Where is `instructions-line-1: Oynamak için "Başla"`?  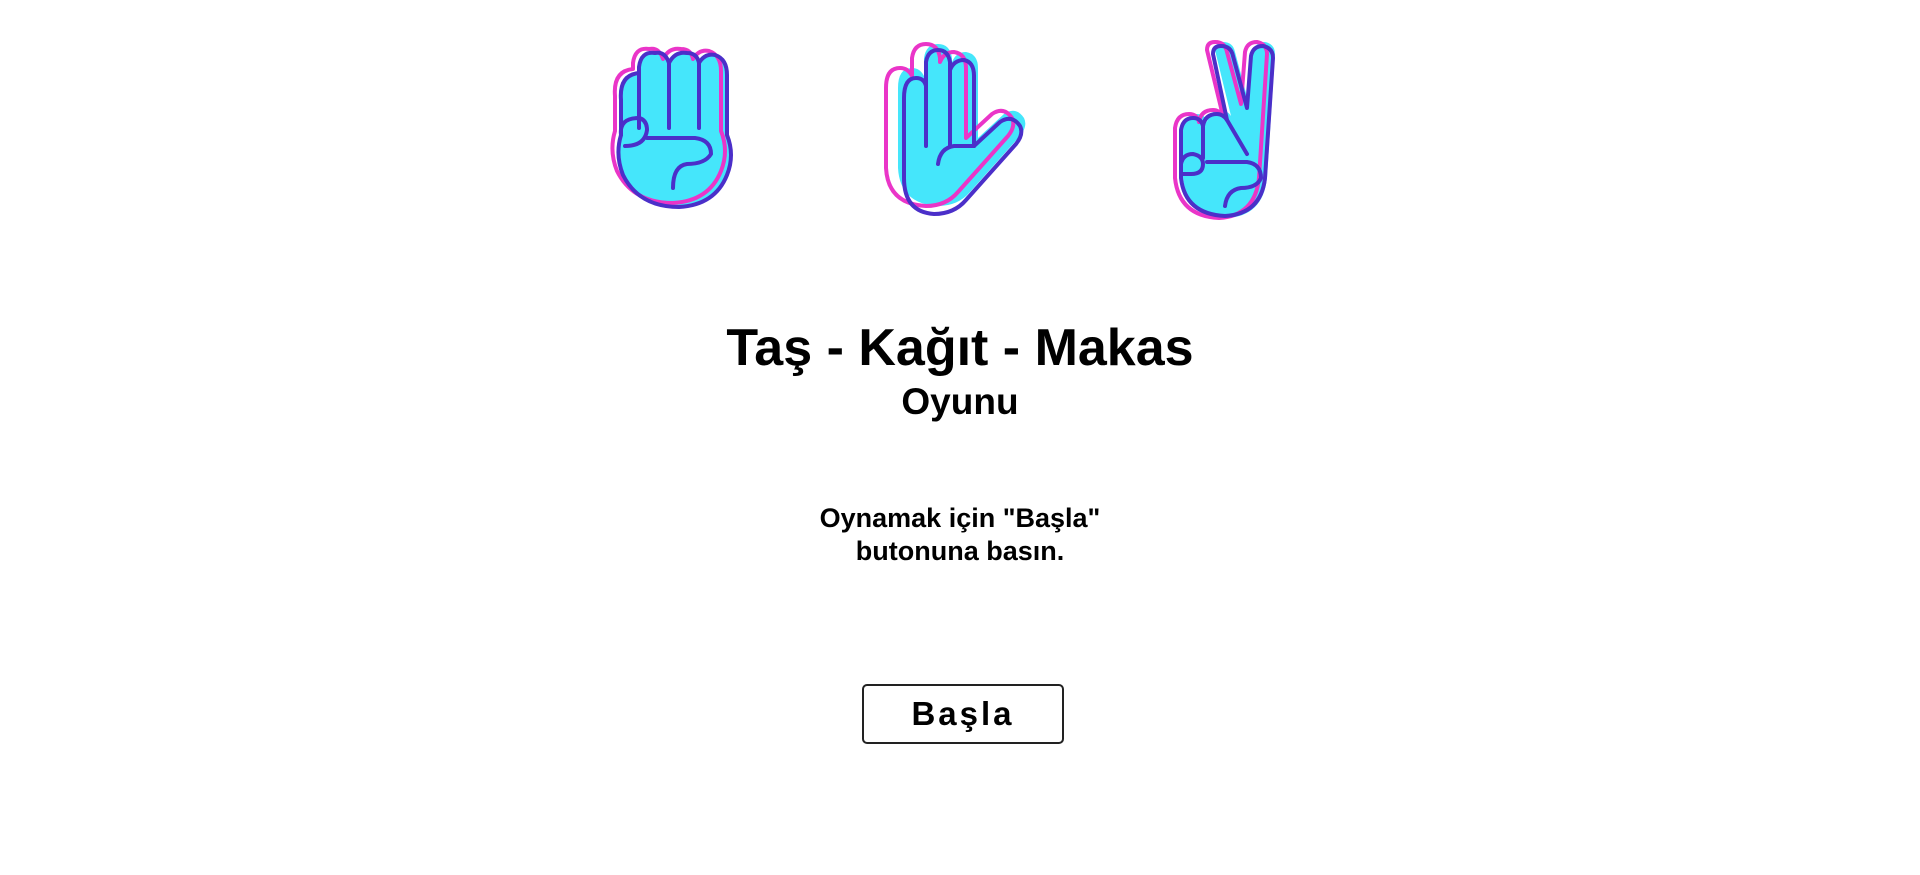 instructions-line-1: Oynamak için "Başla" is located at coordinates (960, 518).